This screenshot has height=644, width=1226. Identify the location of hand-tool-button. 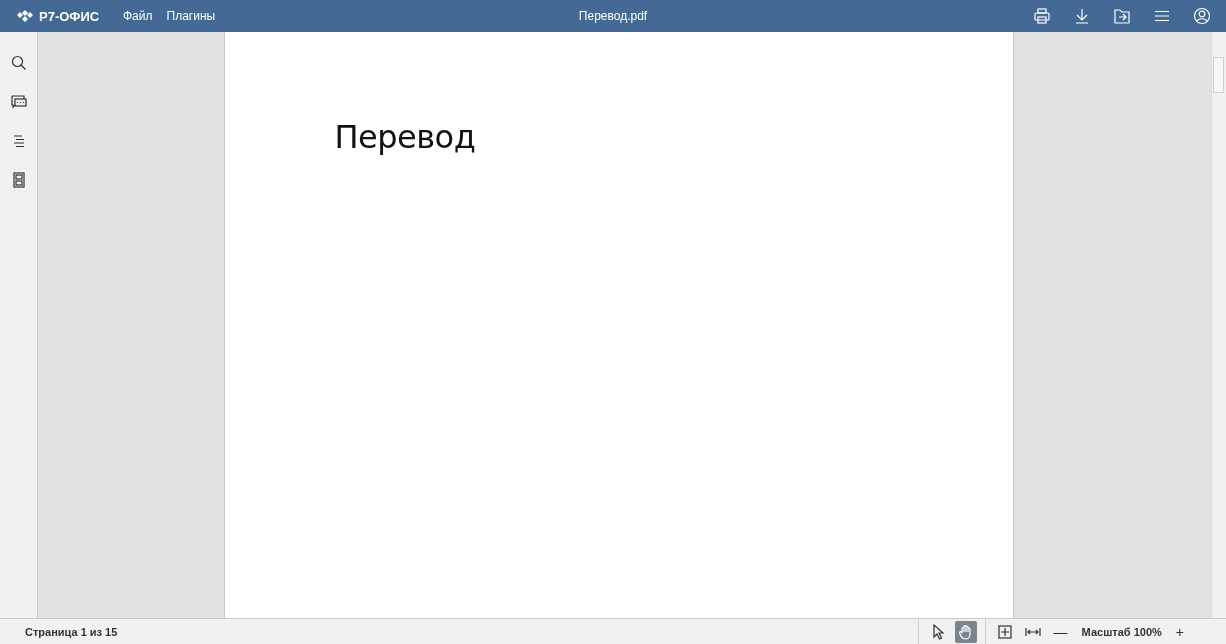
(965, 631).